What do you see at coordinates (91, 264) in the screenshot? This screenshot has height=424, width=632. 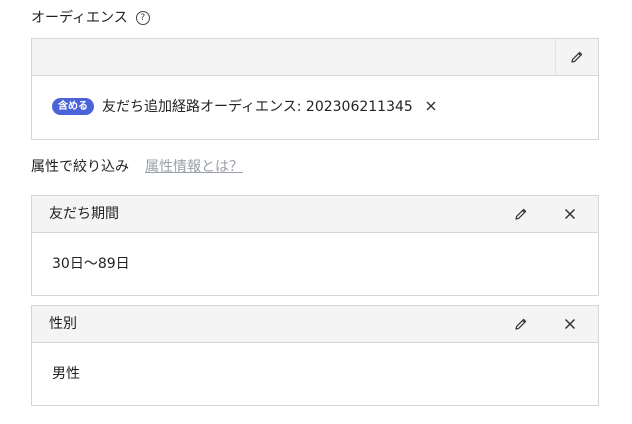 I see `filter-value: 30日〜89日` at bounding box center [91, 264].